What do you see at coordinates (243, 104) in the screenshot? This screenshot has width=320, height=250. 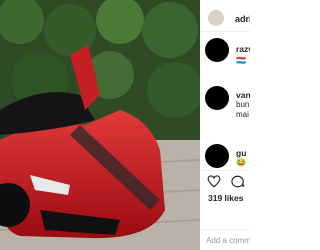 I see `comment-text: bun` at bounding box center [243, 104].